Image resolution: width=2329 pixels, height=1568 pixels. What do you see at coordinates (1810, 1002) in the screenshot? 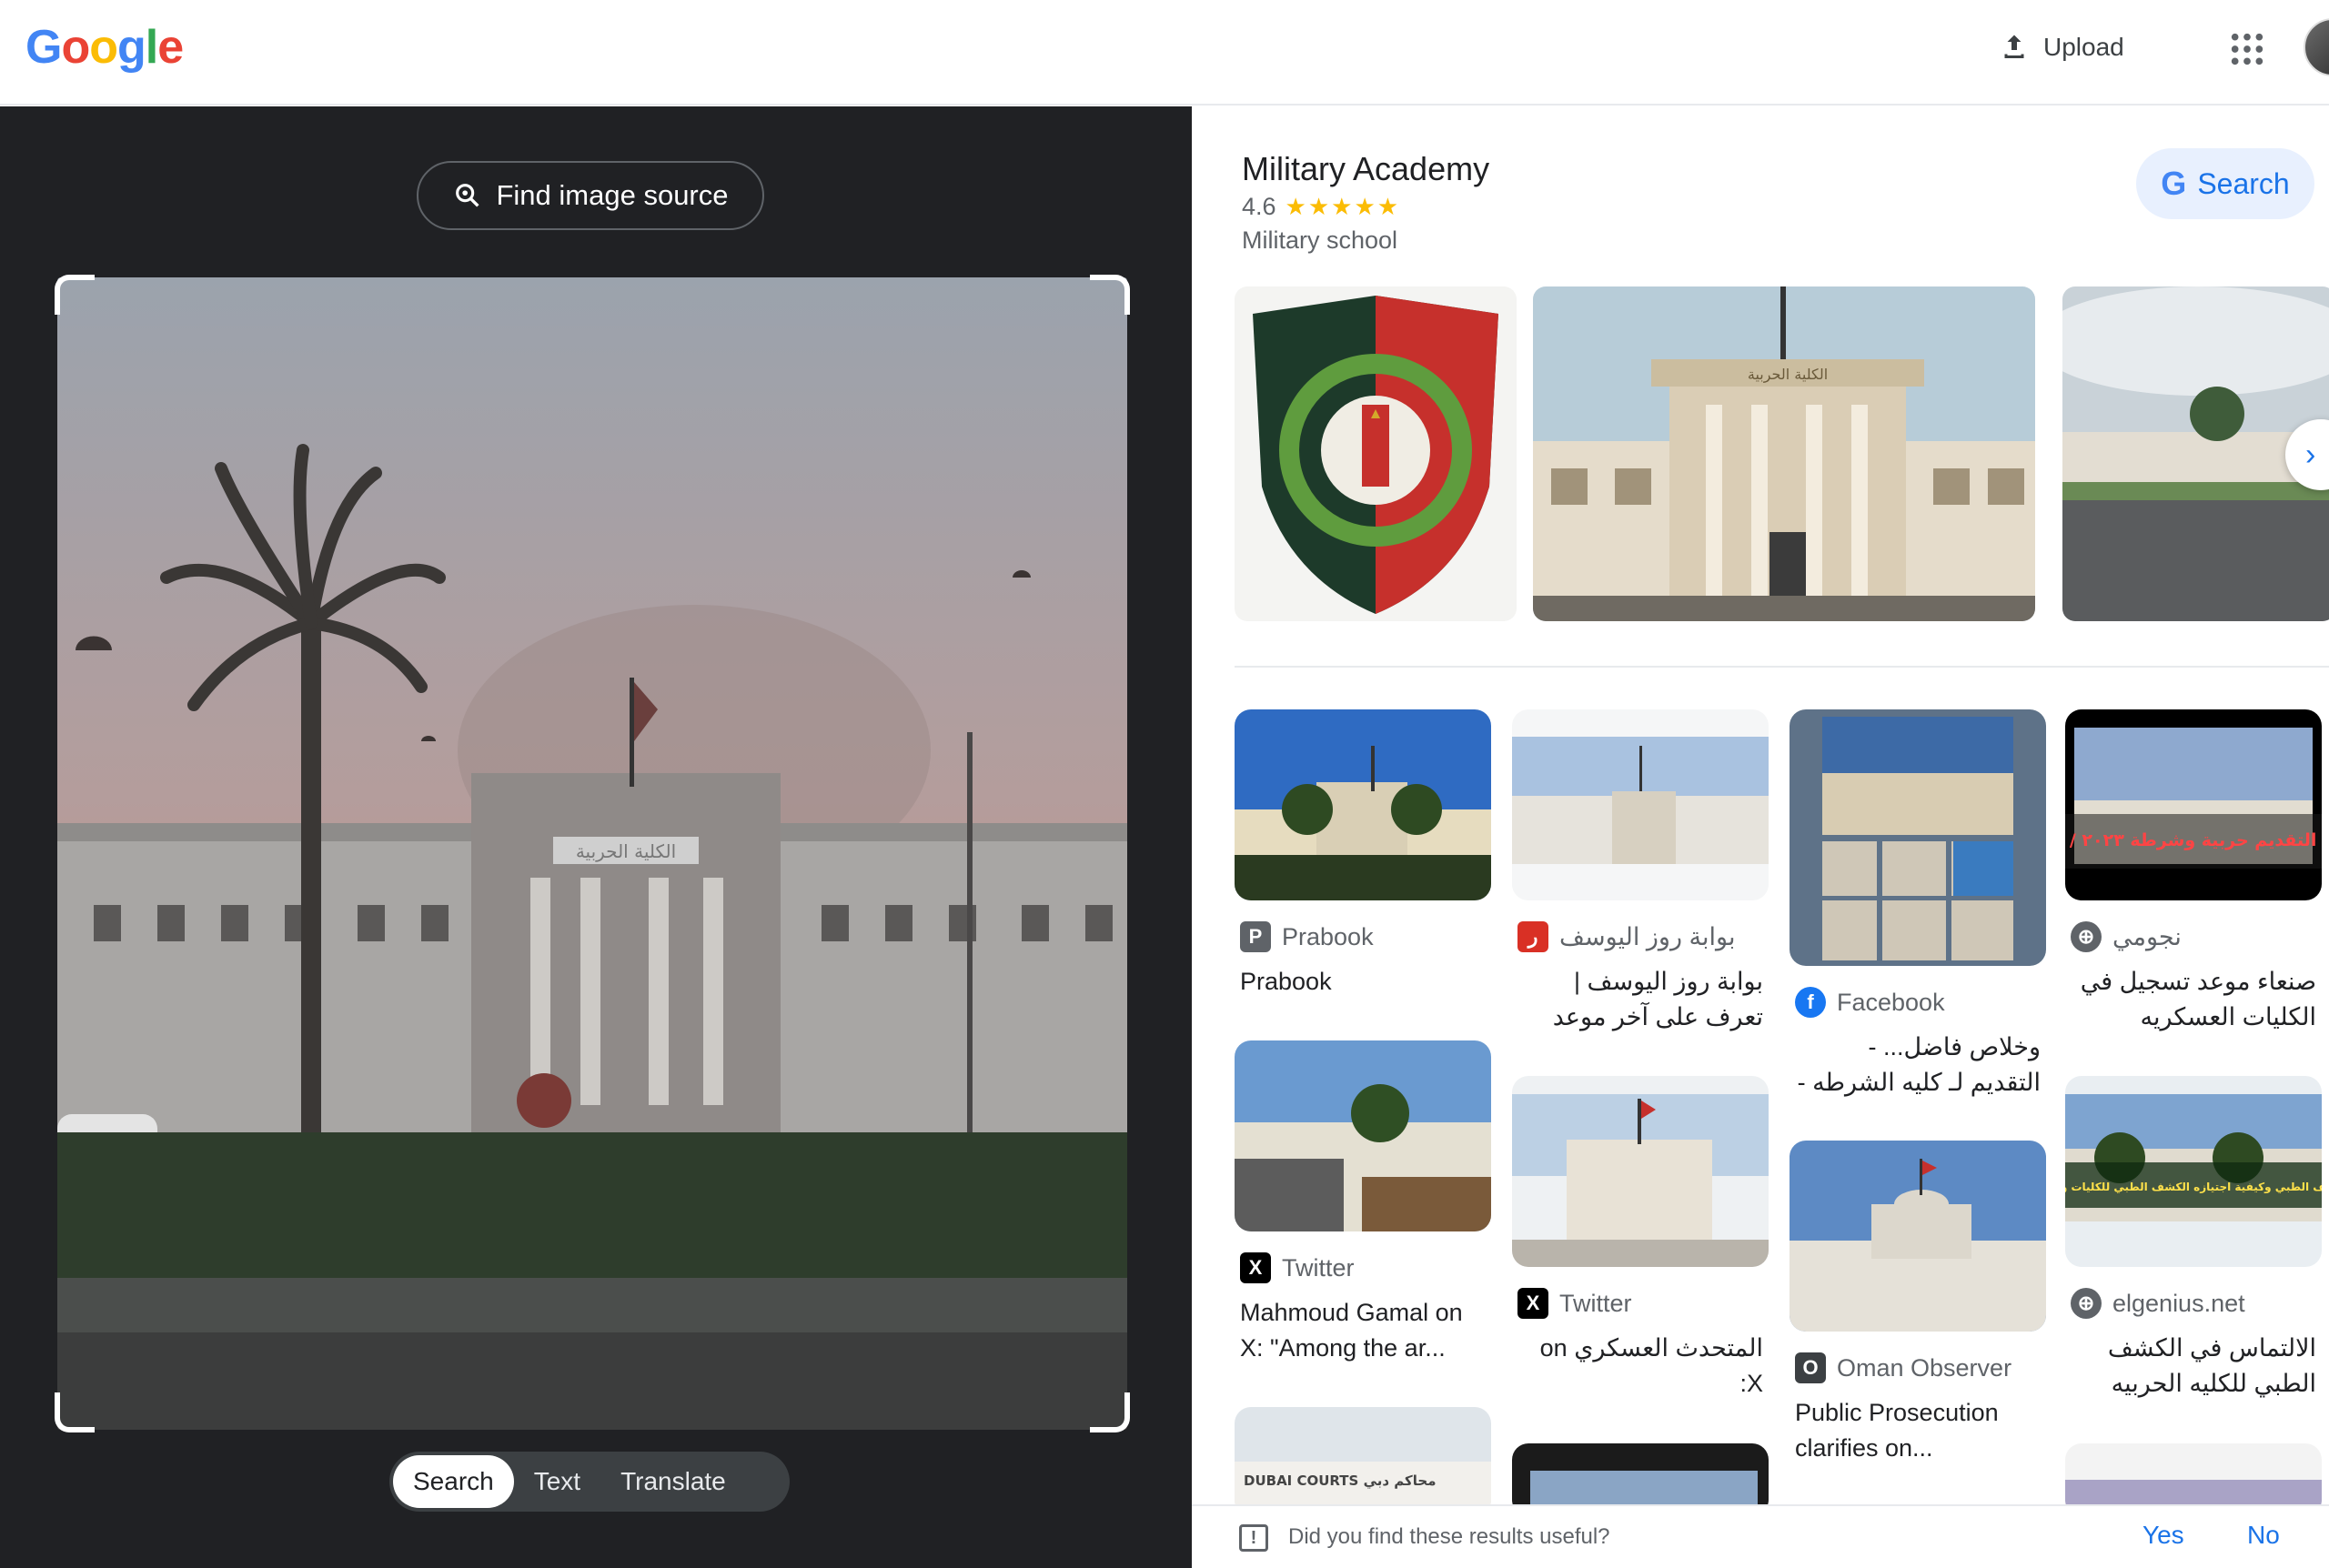
I see `facebook-favicon-icon: f` at bounding box center [1810, 1002].